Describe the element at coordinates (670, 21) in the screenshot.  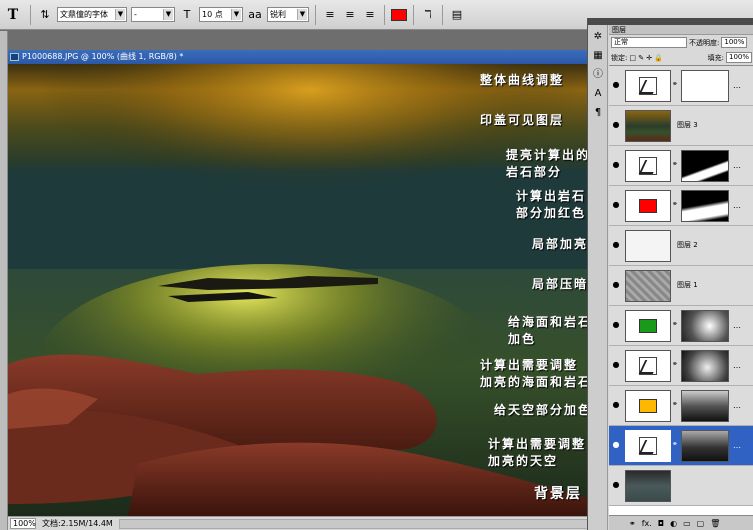
I see `panel-header` at that location.